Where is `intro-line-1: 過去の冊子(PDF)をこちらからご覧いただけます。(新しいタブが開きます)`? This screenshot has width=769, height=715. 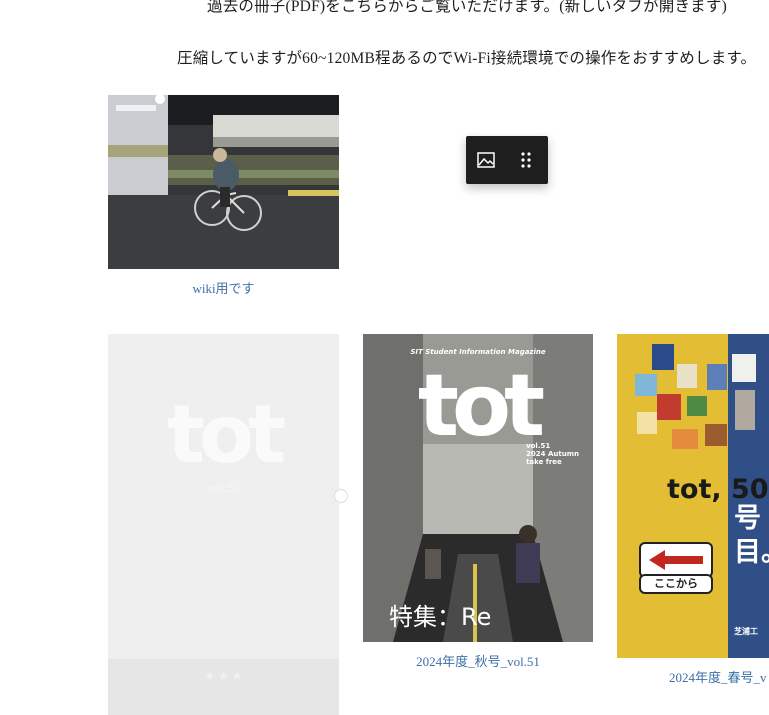 intro-line-1: 過去の冊子(PDF)をこちらからご覧いただけます。(新しいタブが開きます) is located at coordinates (467, 7).